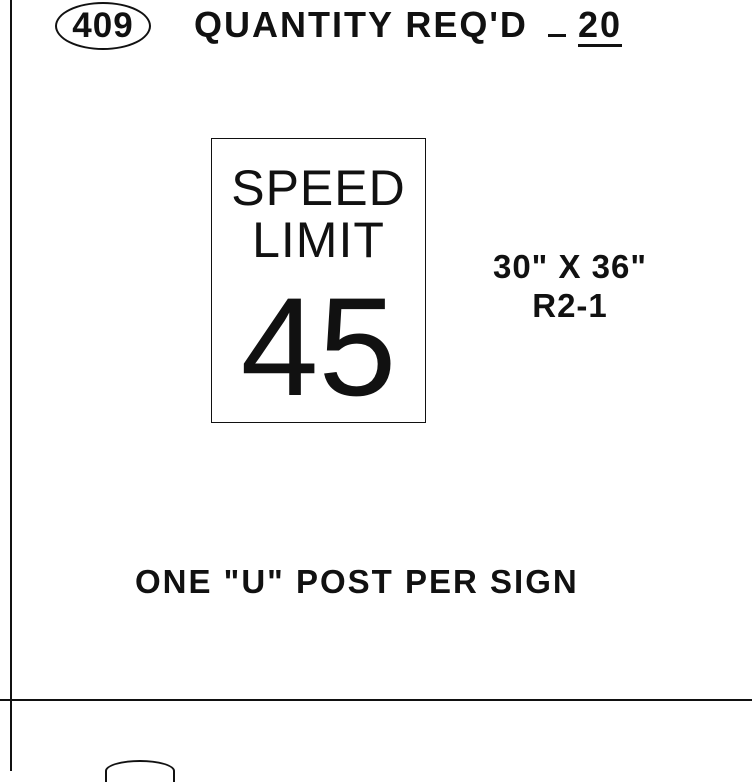  Describe the element at coordinates (318, 240) in the screenshot. I see `sign-line-limit: LIMIT` at that location.